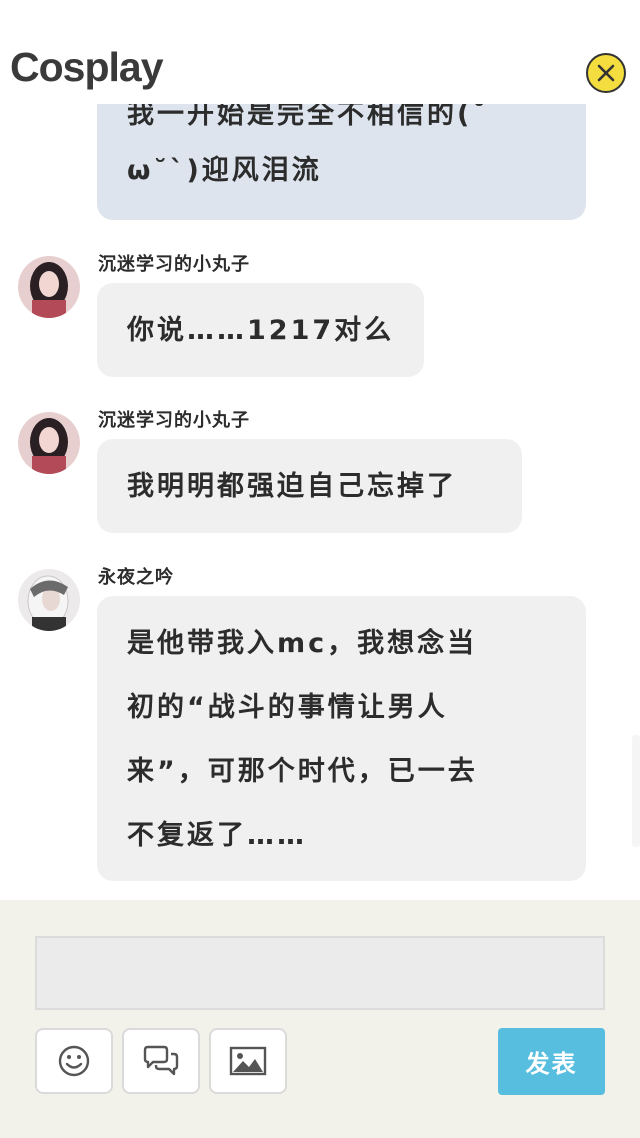 This screenshot has width=640, height=1138. I want to click on header: Cosplay, so click(320, 52).